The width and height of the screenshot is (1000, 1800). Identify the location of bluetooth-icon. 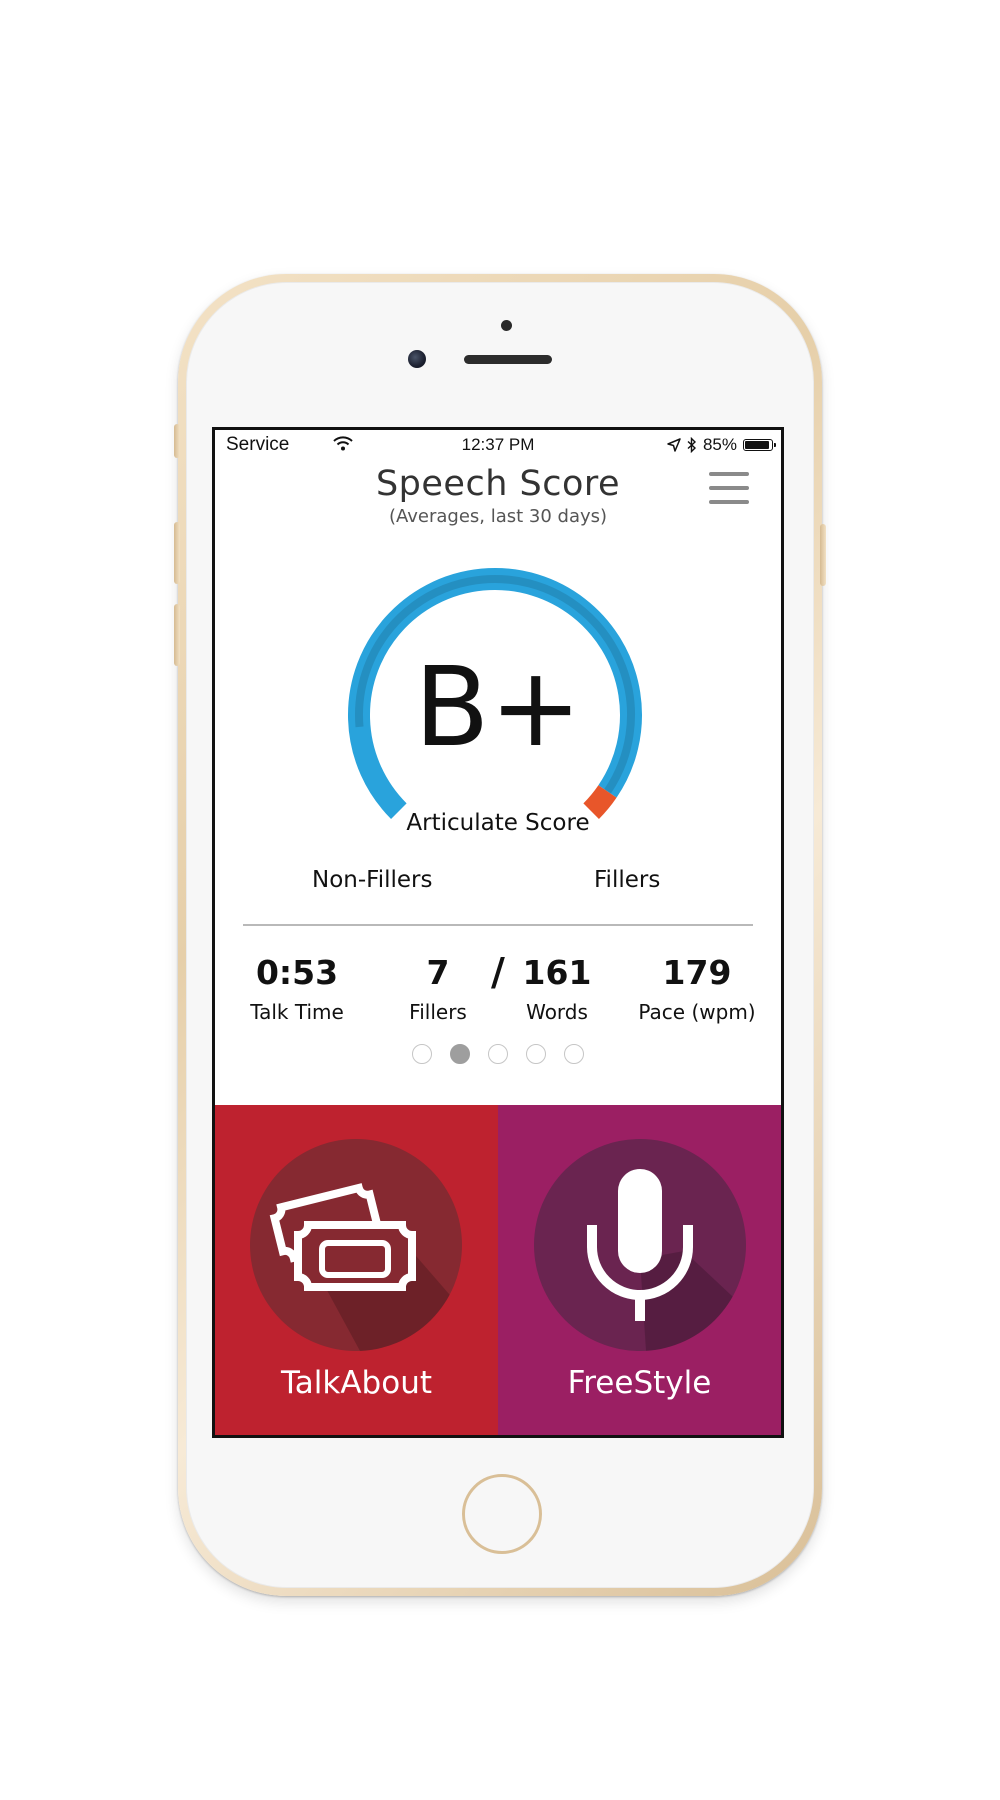
(691, 445).